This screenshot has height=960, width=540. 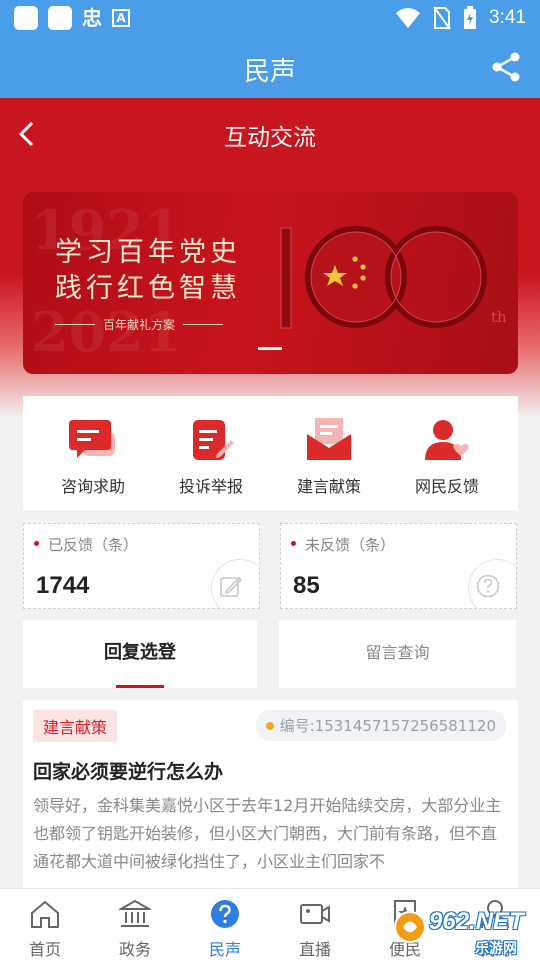 I want to click on banner-headline-2: 践行红色智慧, so click(x=148, y=288).